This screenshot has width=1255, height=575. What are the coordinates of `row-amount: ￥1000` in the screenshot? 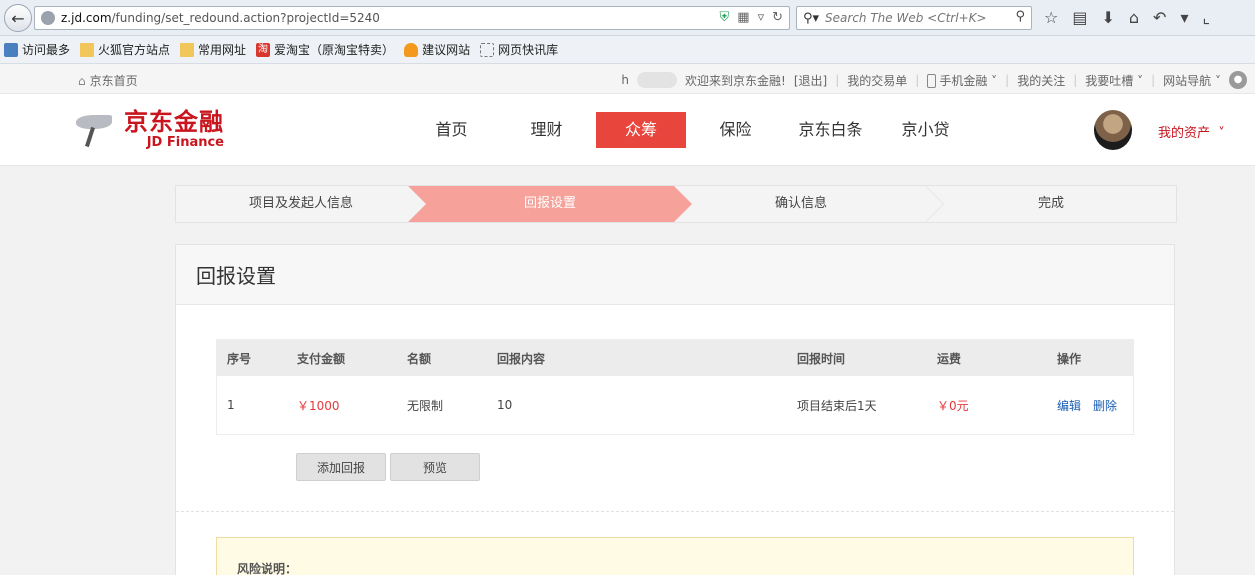 It's located at (318, 405).